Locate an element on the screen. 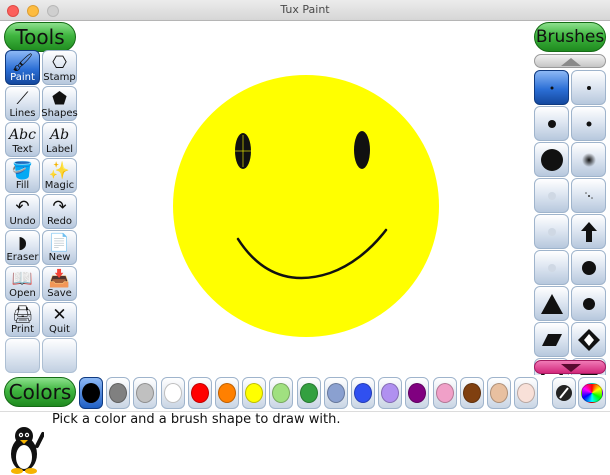 This screenshot has height=475, width=610. brush-b7-button is located at coordinates (551, 195).